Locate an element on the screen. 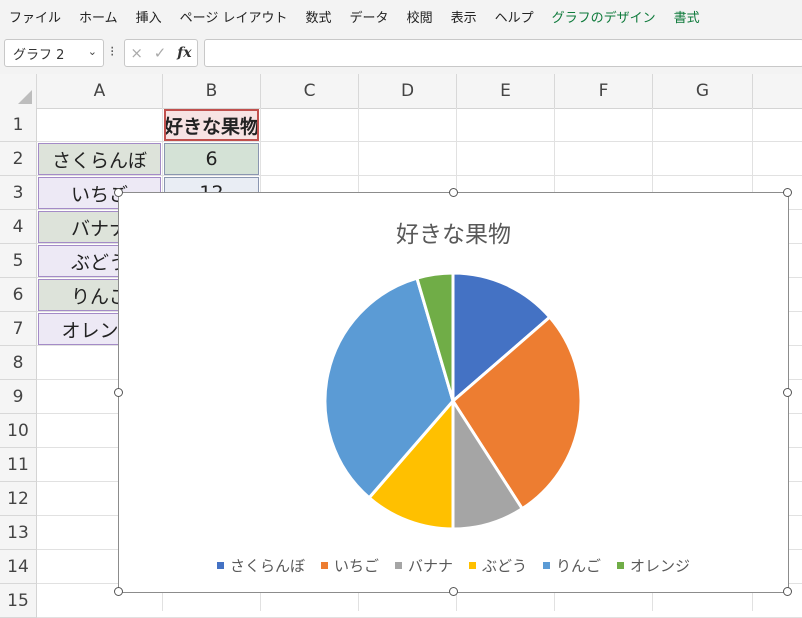 The image size is (802, 618). legend-label: オレンジ is located at coordinates (660, 566).